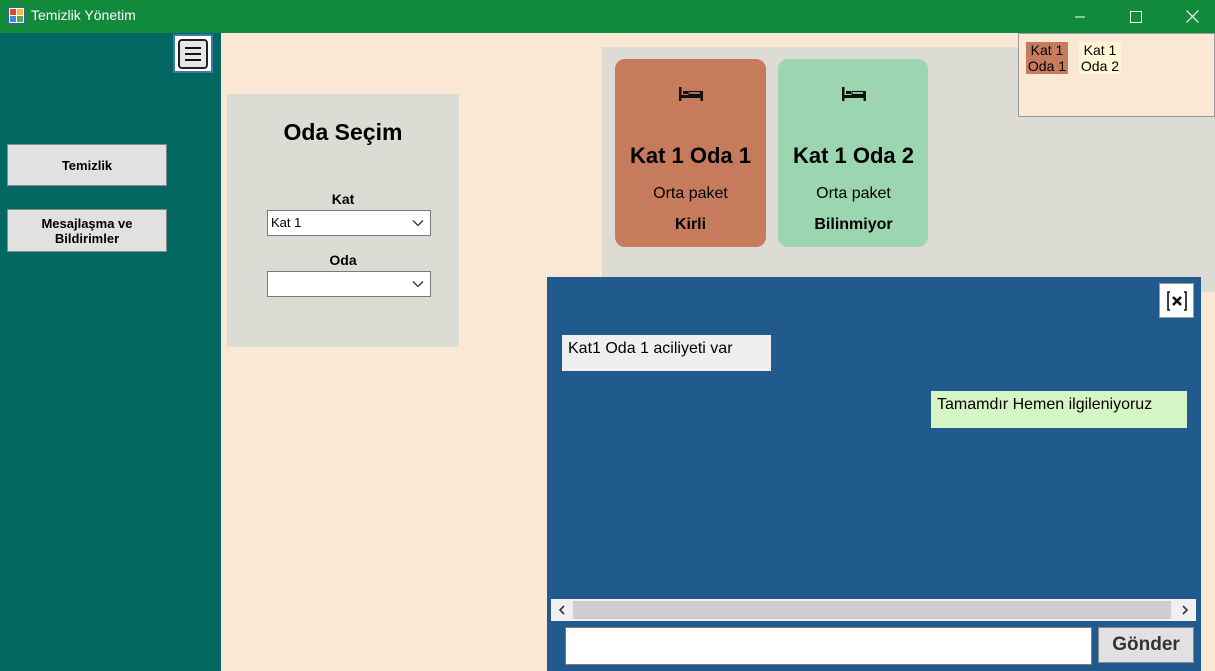  I want to click on maximize-icon, so click(1136, 16).